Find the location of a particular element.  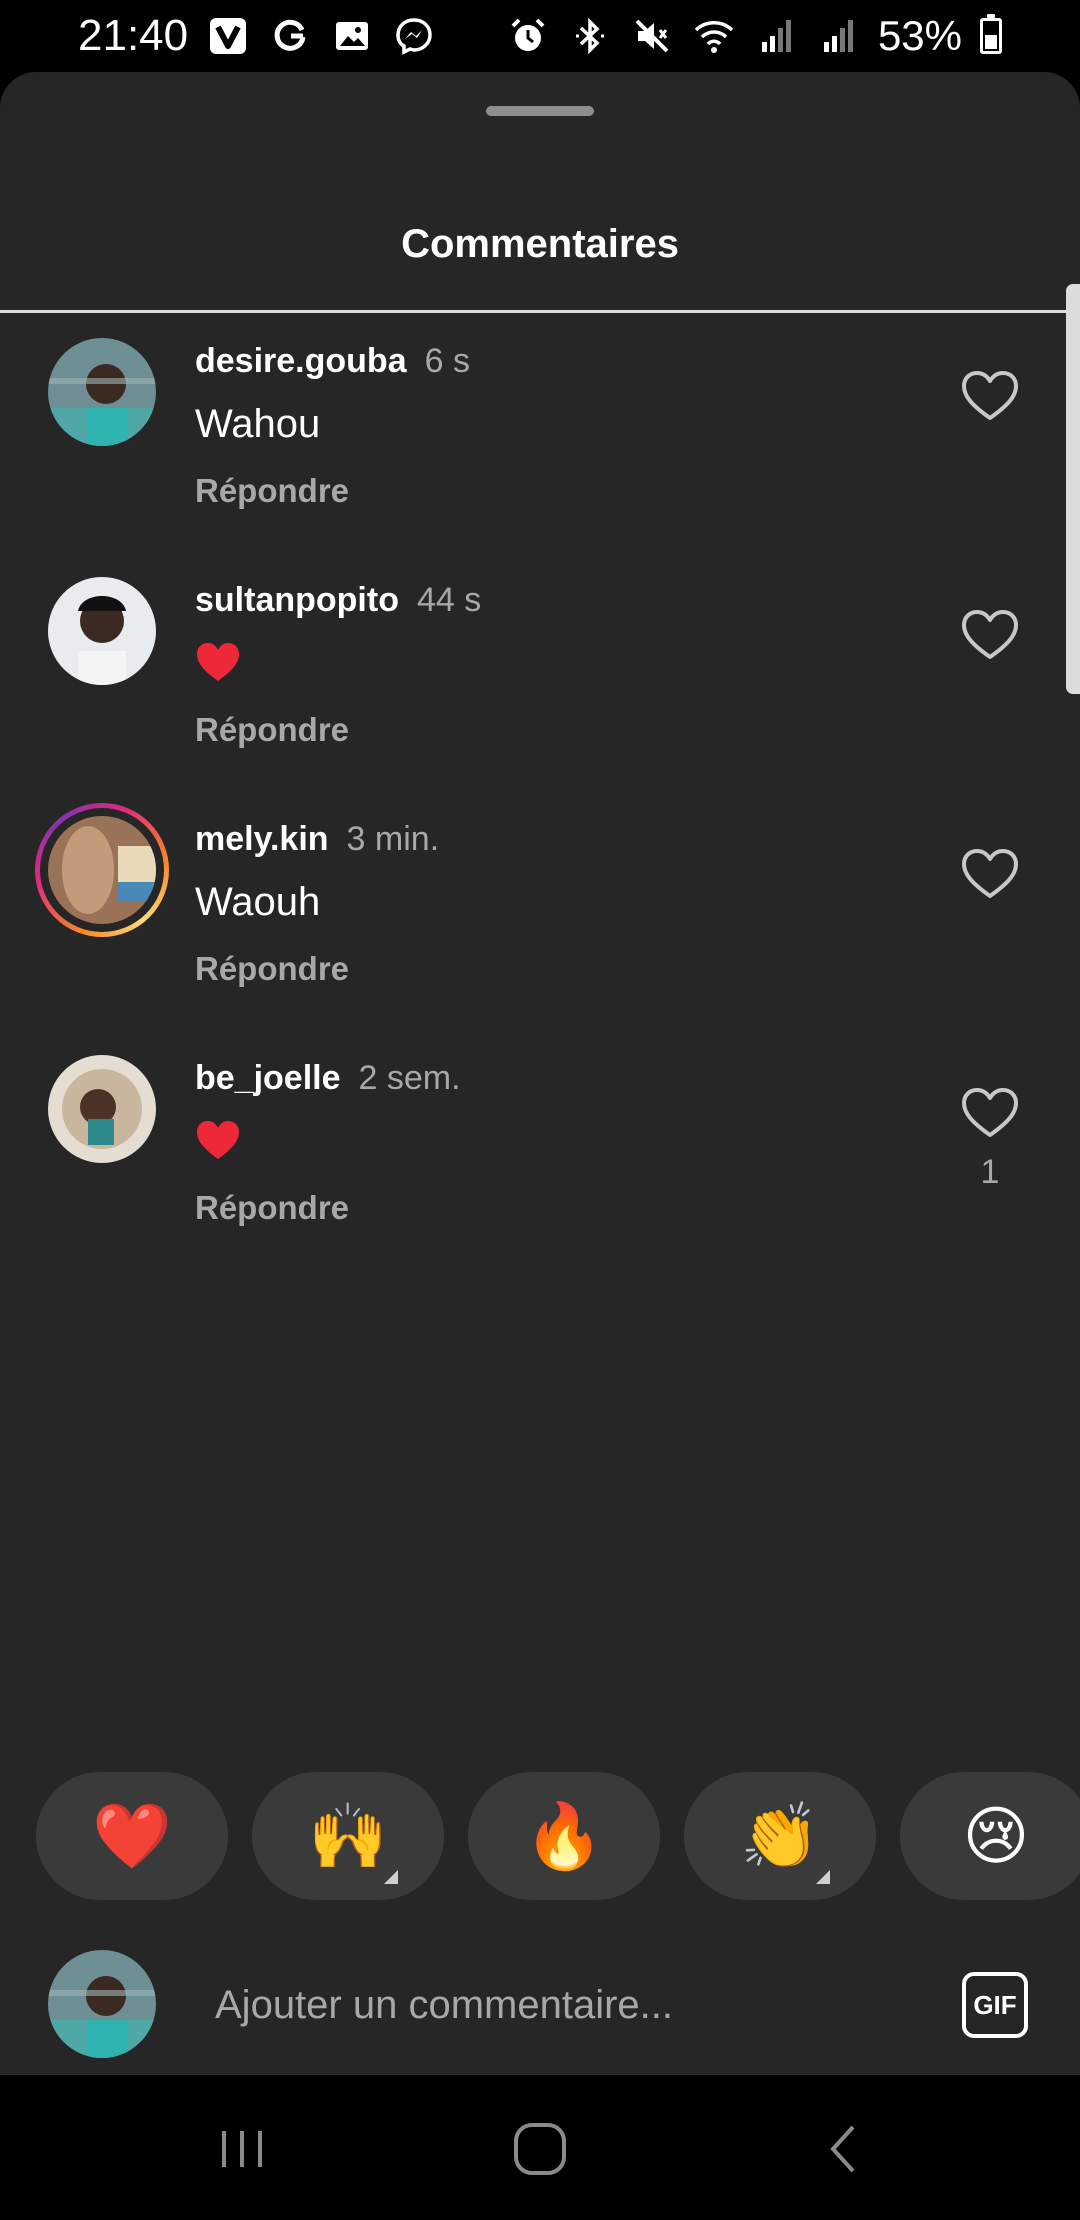

battery-icon is located at coordinates (991, 34).